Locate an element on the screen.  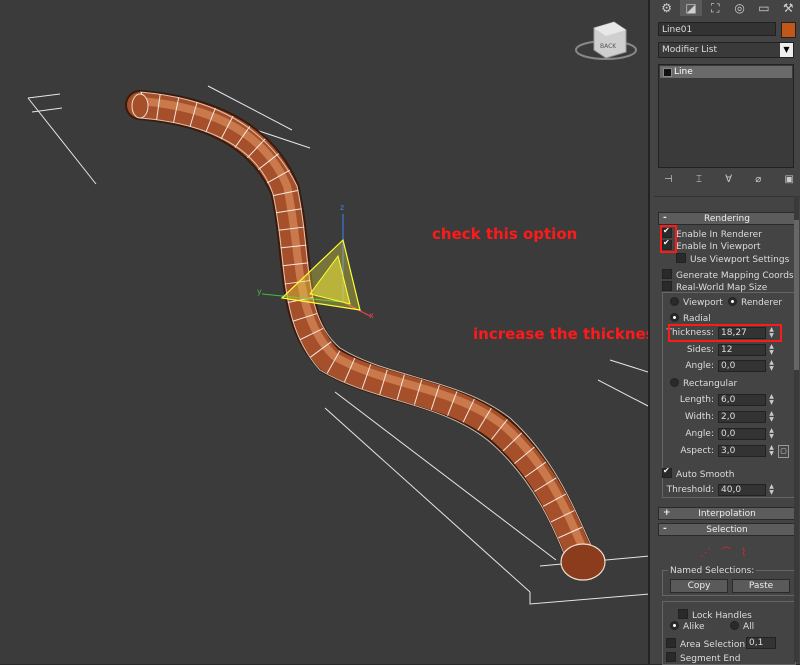
lock-handles-checkbox: Lock Handles is located at coordinates (715, 615).